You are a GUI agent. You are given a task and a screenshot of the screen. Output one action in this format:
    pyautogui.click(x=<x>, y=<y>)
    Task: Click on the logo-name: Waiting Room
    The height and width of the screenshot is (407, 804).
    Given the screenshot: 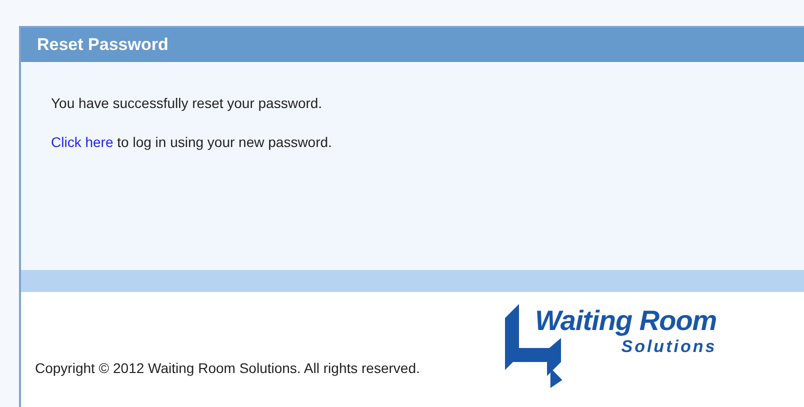 What is the action you would take?
    pyautogui.click(x=626, y=321)
    